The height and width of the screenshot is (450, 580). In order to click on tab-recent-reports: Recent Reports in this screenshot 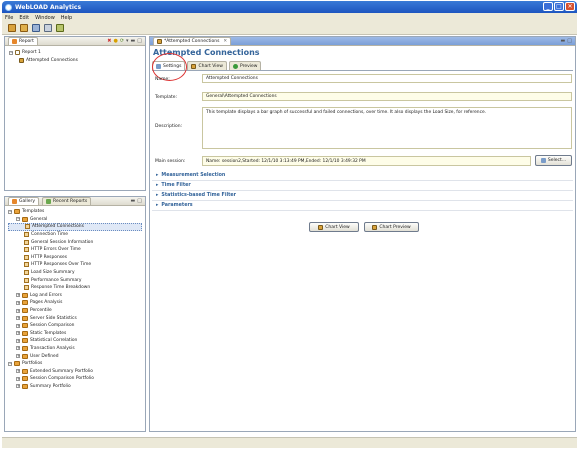, I will do `click(67, 201)`.